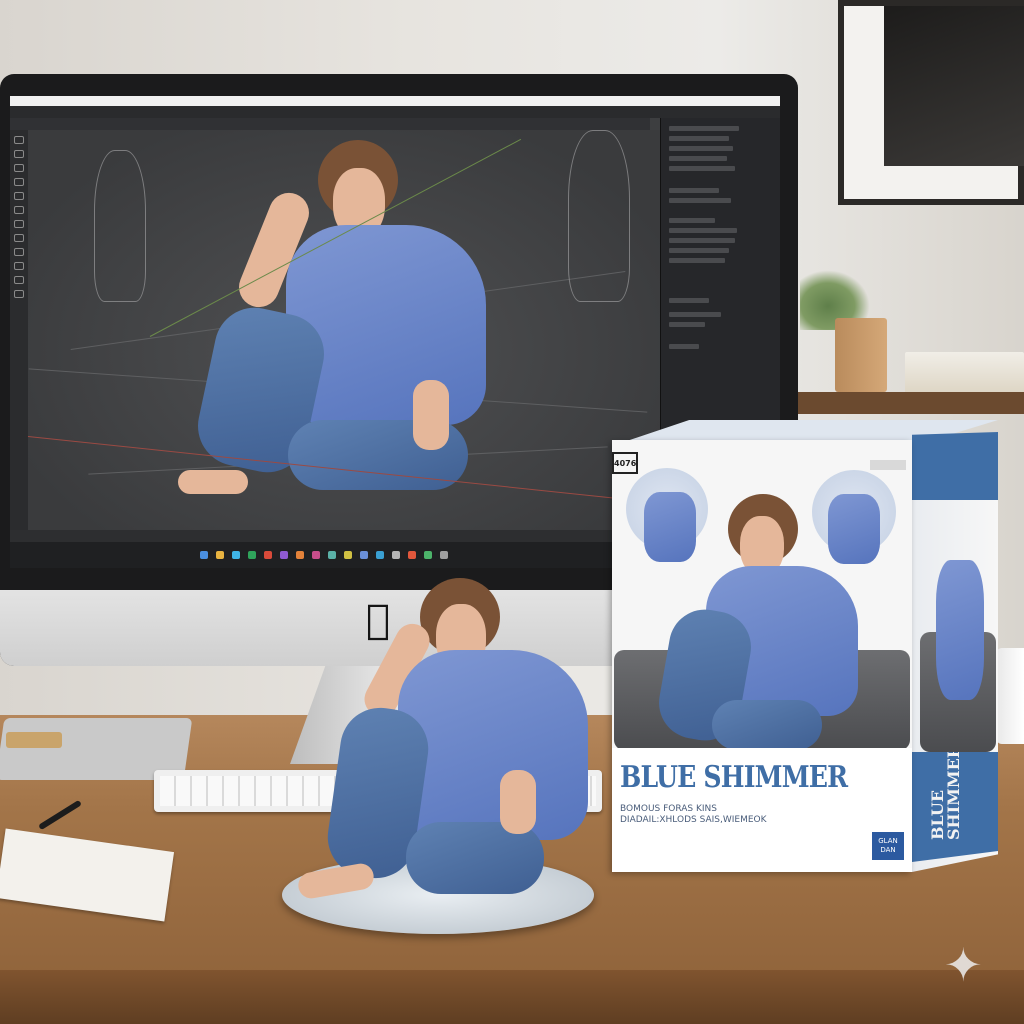 The width and height of the screenshot is (1024, 1024). Describe the element at coordinates (1010, 696) in the screenshot. I see `white-mug` at that location.